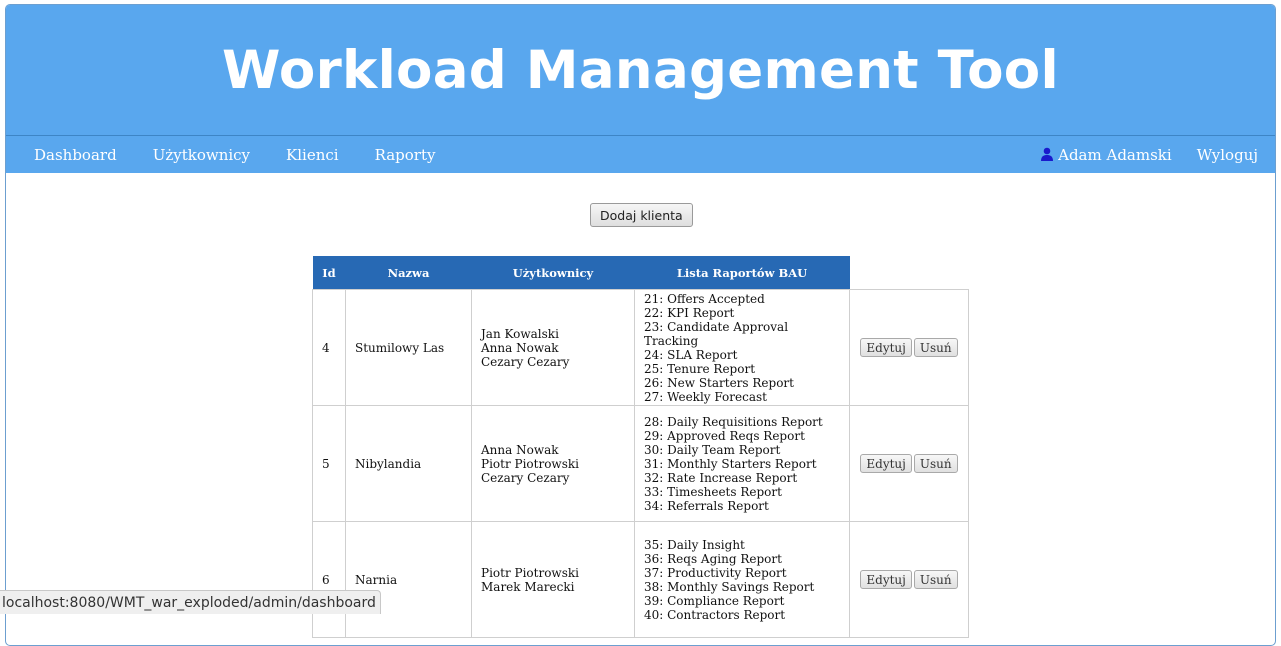  What do you see at coordinates (704, 298) in the screenshot?
I see `report-entry: 21: Offers Accepted` at bounding box center [704, 298].